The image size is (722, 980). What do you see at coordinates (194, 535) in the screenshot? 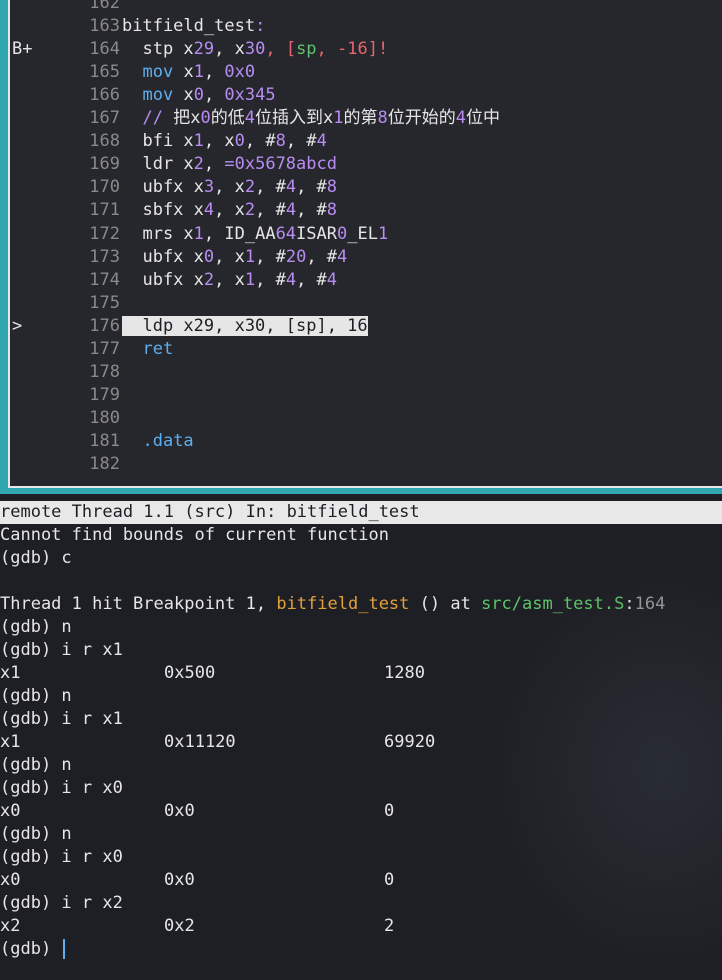
I see `console-line: Cannot find bounds of current function` at bounding box center [194, 535].